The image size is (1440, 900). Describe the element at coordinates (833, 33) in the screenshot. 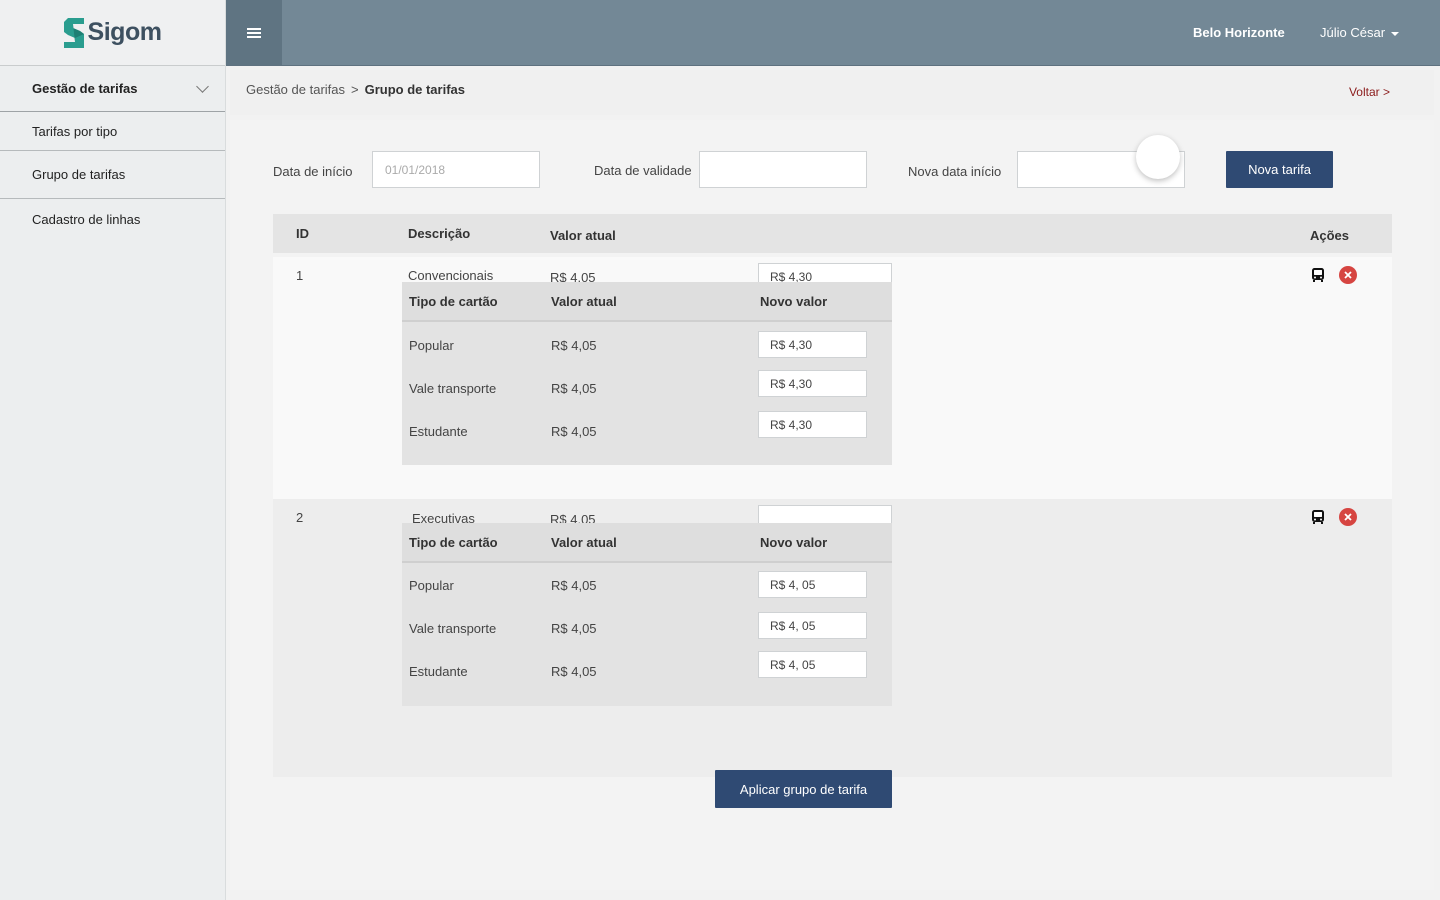

I see `topbar: Belo Horizonte Júlio César` at that location.